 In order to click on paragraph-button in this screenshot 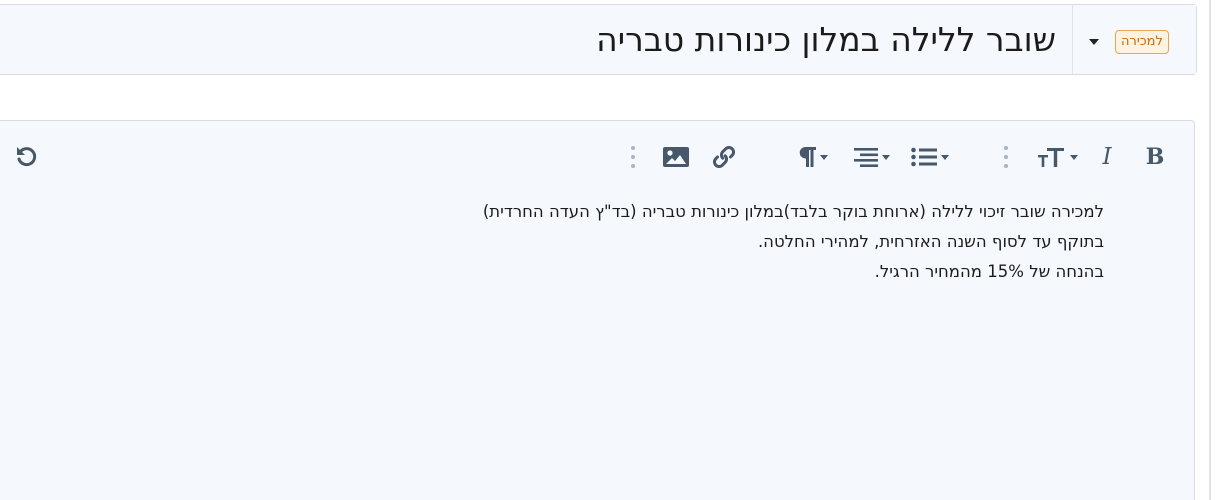, I will do `click(813, 157)`.